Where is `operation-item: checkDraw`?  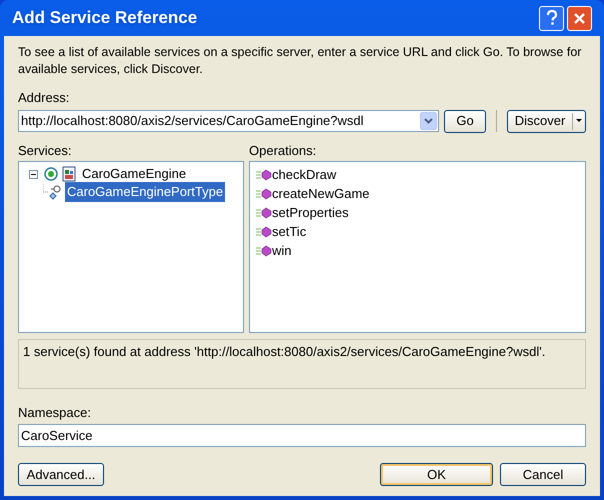 operation-item: checkDraw is located at coordinates (304, 174).